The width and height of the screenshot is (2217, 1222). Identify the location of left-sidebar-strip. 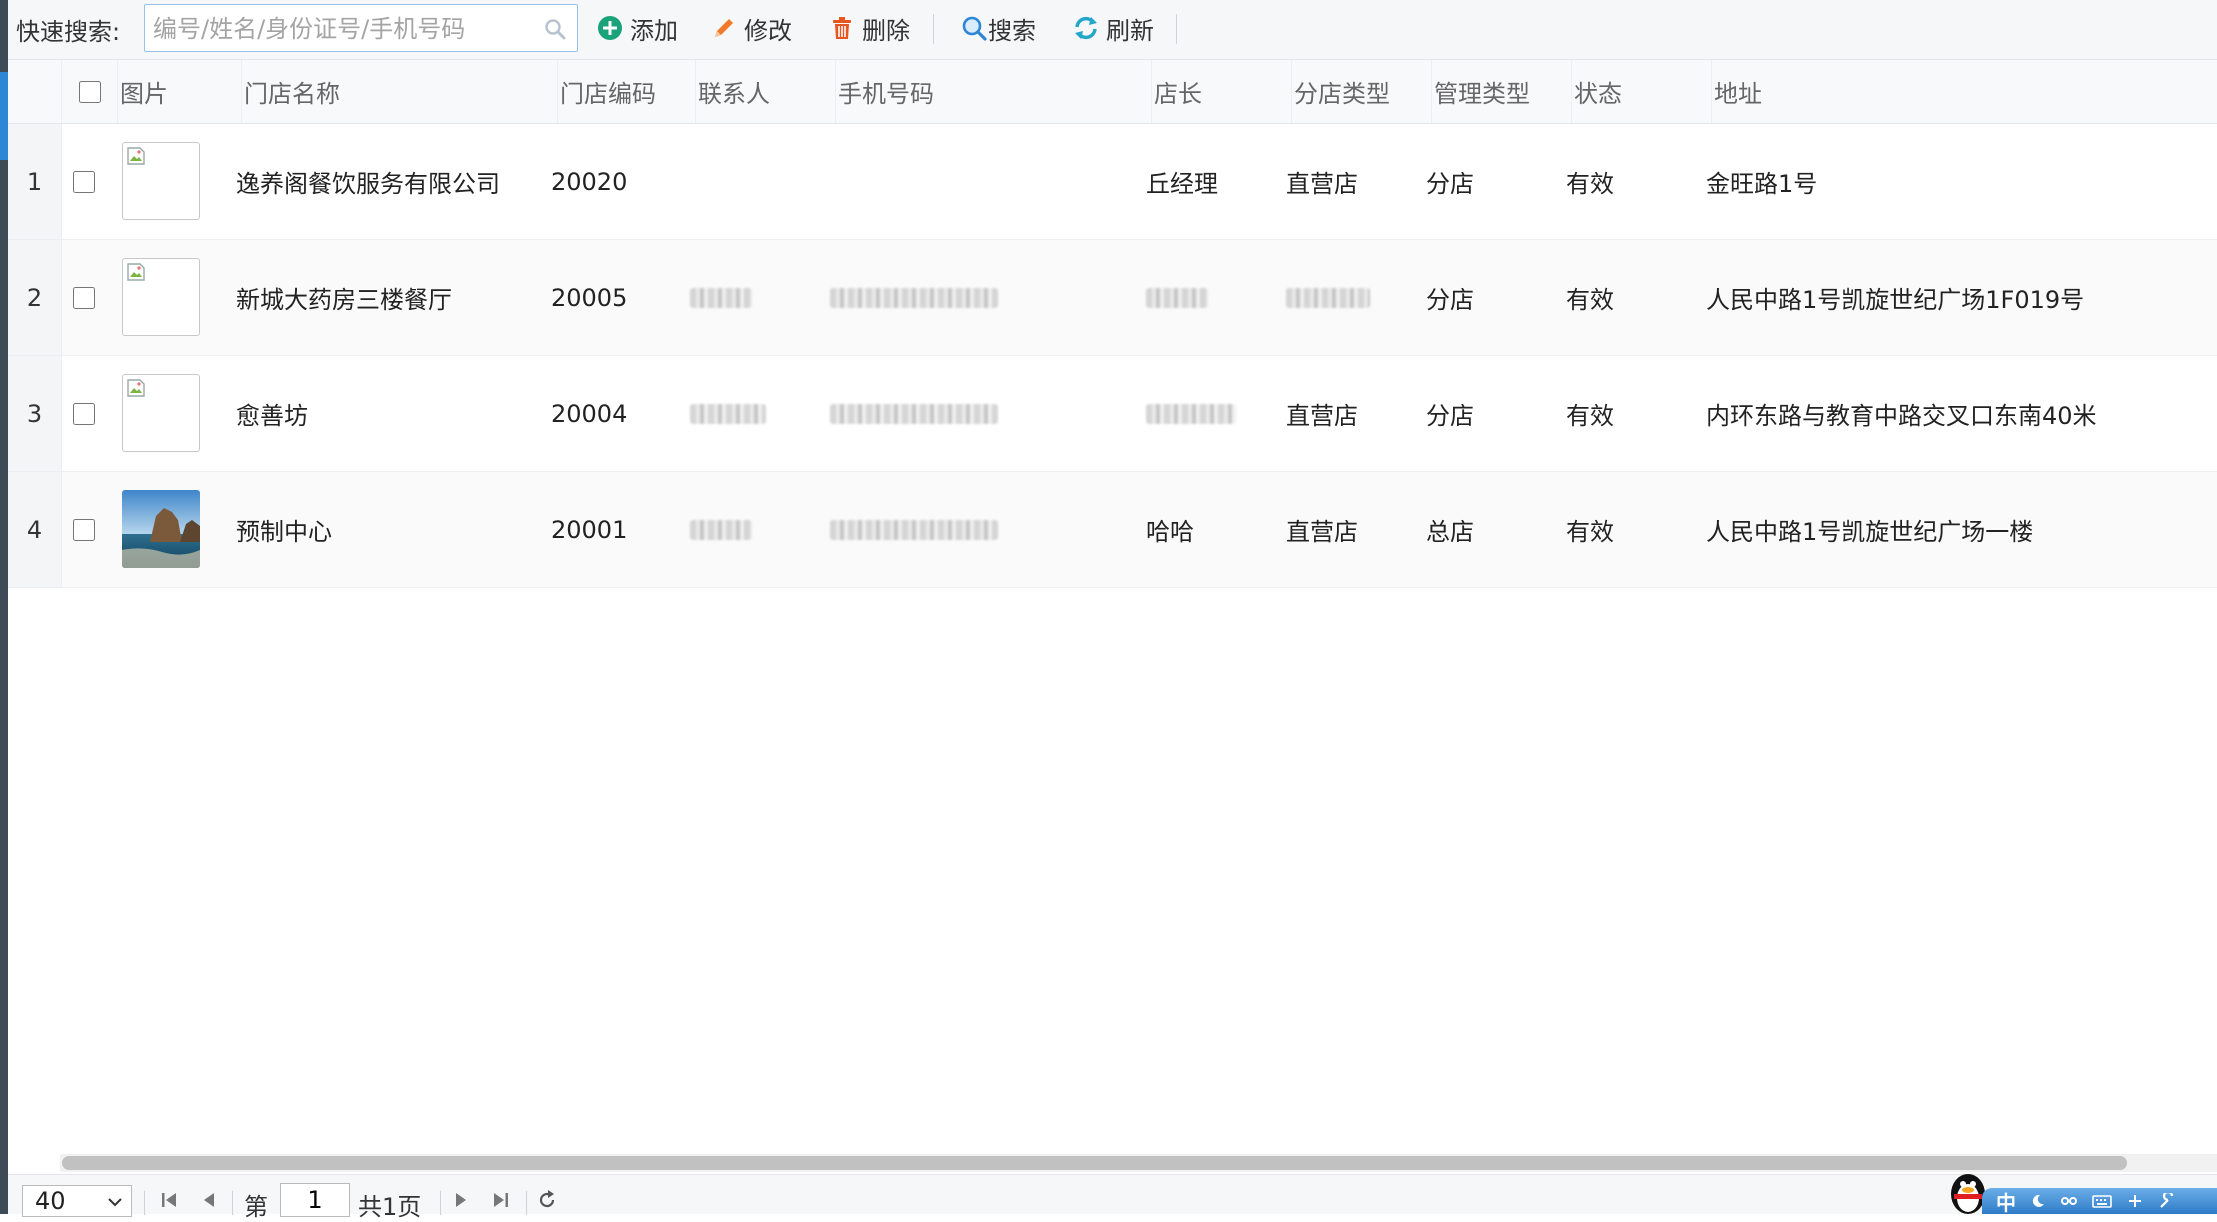
(4, 607).